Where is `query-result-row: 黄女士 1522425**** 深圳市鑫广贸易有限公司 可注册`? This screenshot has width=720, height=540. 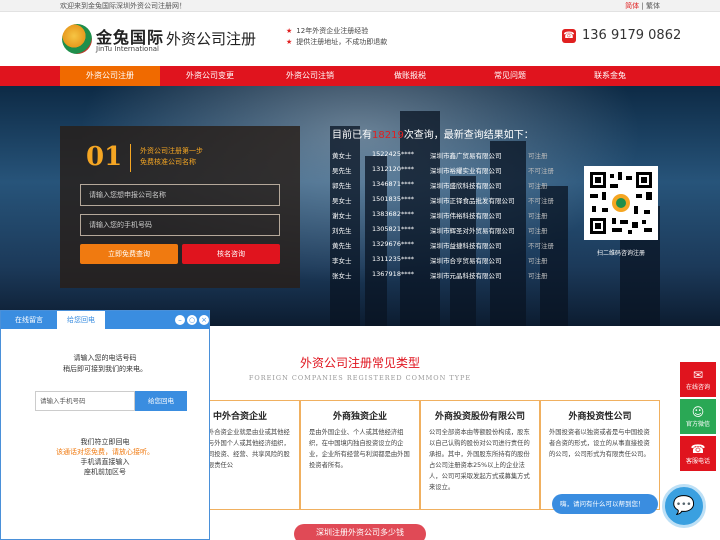 query-result-row: 黄女士 1522425**** 深圳市鑫广贸易有限公司 可注册 is located at coordinates (460, 157).